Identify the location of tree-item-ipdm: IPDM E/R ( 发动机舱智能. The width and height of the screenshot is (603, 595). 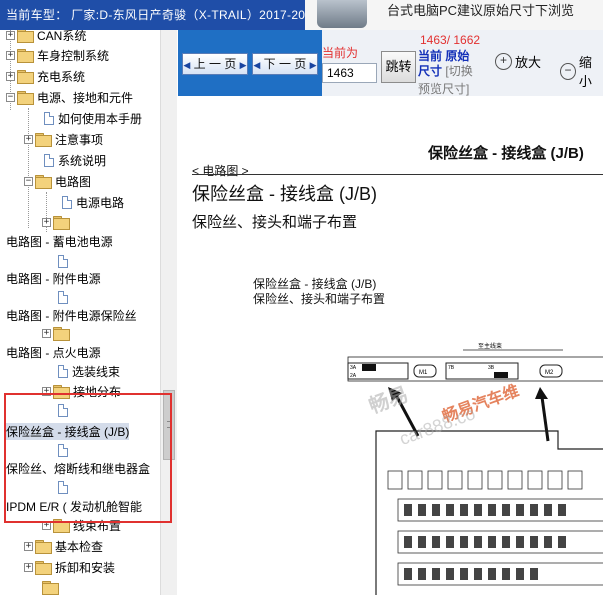
(74, 506).